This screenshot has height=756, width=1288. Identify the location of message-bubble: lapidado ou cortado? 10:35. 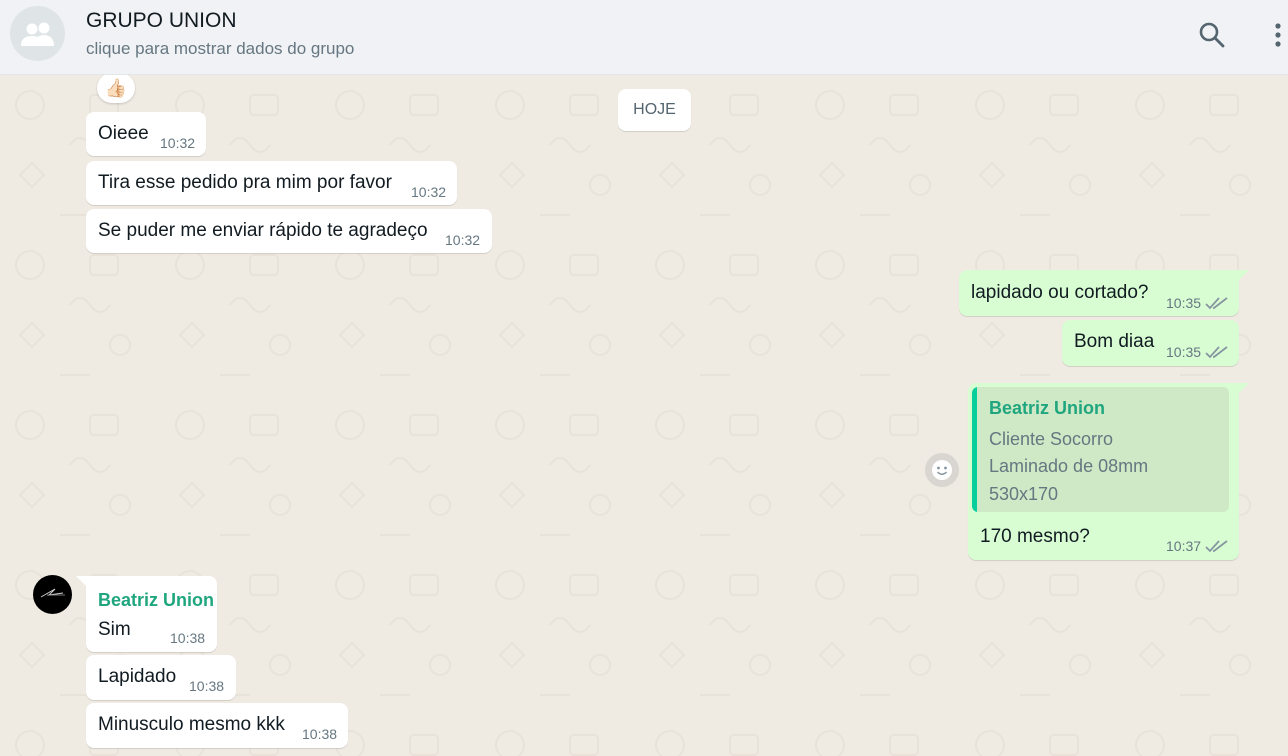
(1099, 293).